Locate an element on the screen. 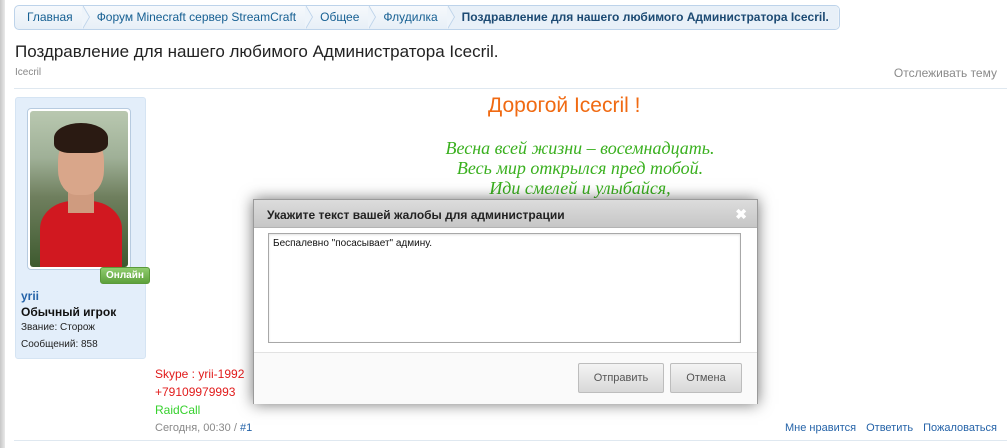  online-status-badge: Онлайн is located at coordinates (125, 275).